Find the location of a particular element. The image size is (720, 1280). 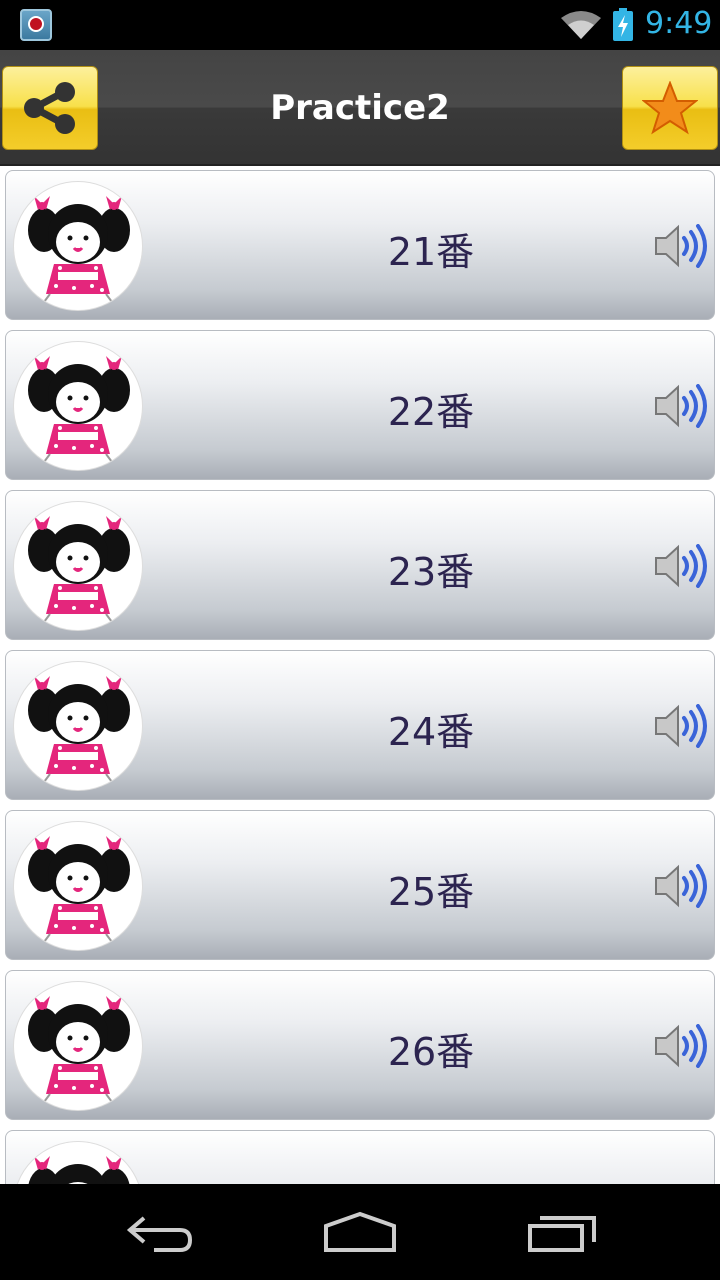

list-item: 21番 is located at coordinates (360, 245).